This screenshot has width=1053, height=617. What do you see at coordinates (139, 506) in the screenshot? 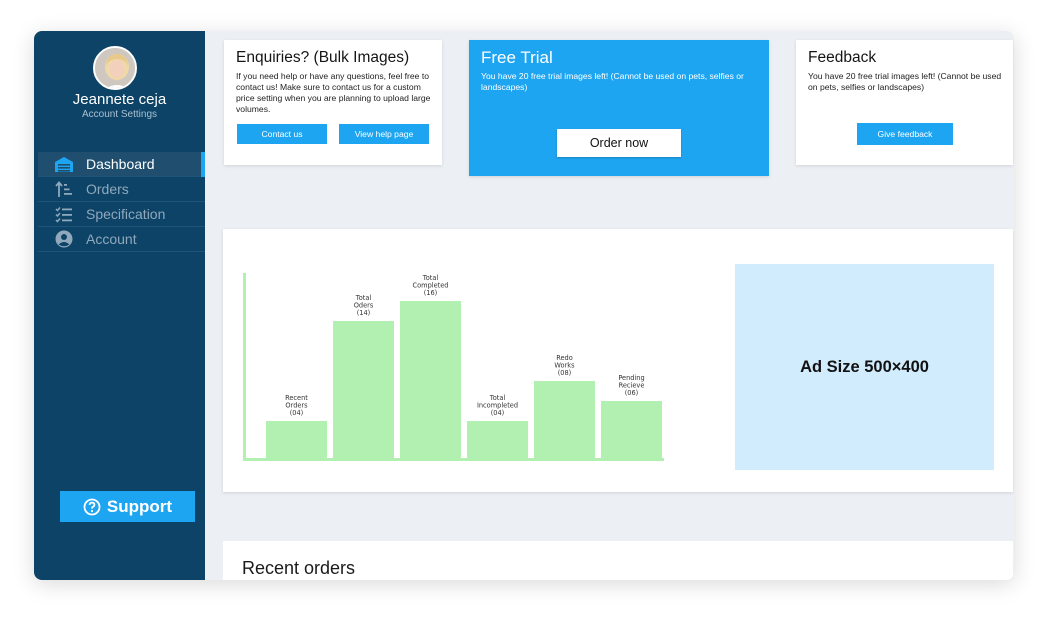
I see `support-label: Support` at bounding box center [139, 506].